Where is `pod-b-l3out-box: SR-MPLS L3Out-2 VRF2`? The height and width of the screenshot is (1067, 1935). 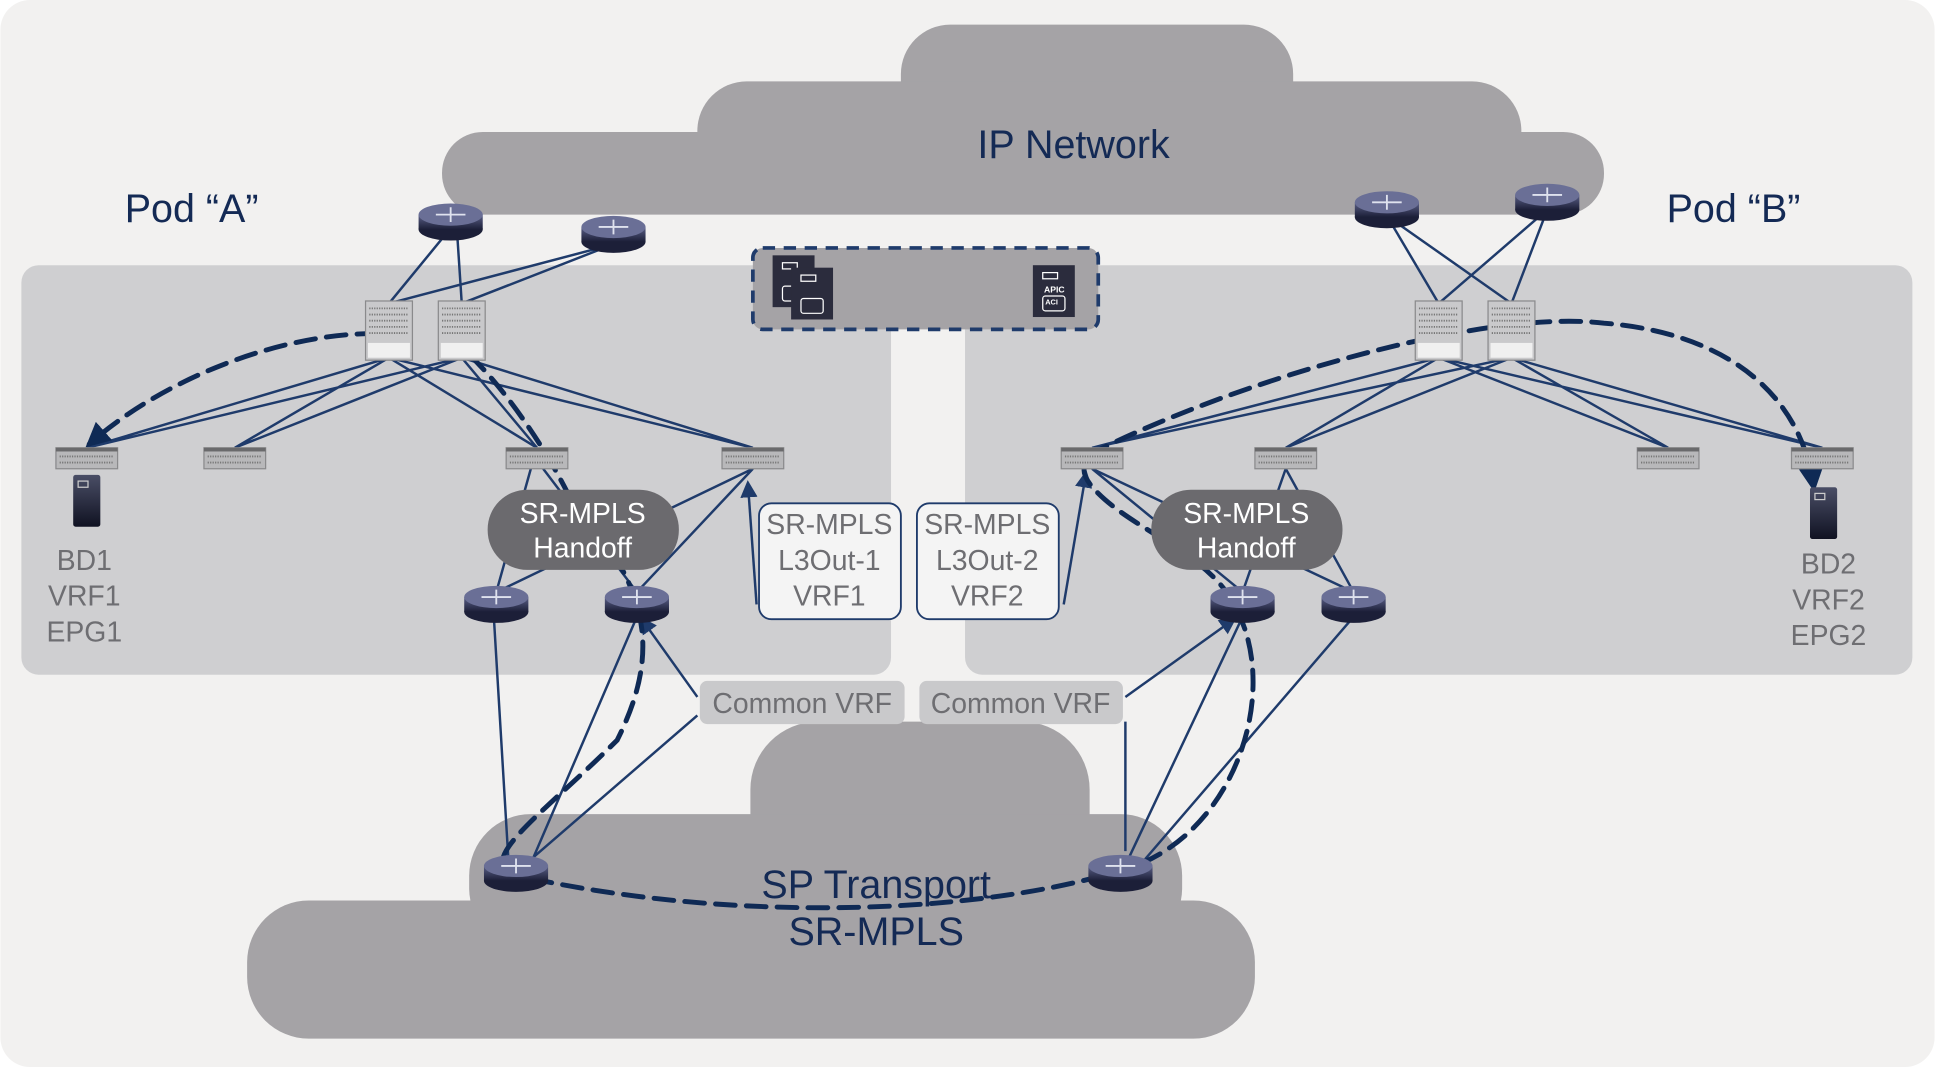
pod-b-l3out-box: SR-MPLS L3Out-2 VRF2 is located at coordinates (988, 561).